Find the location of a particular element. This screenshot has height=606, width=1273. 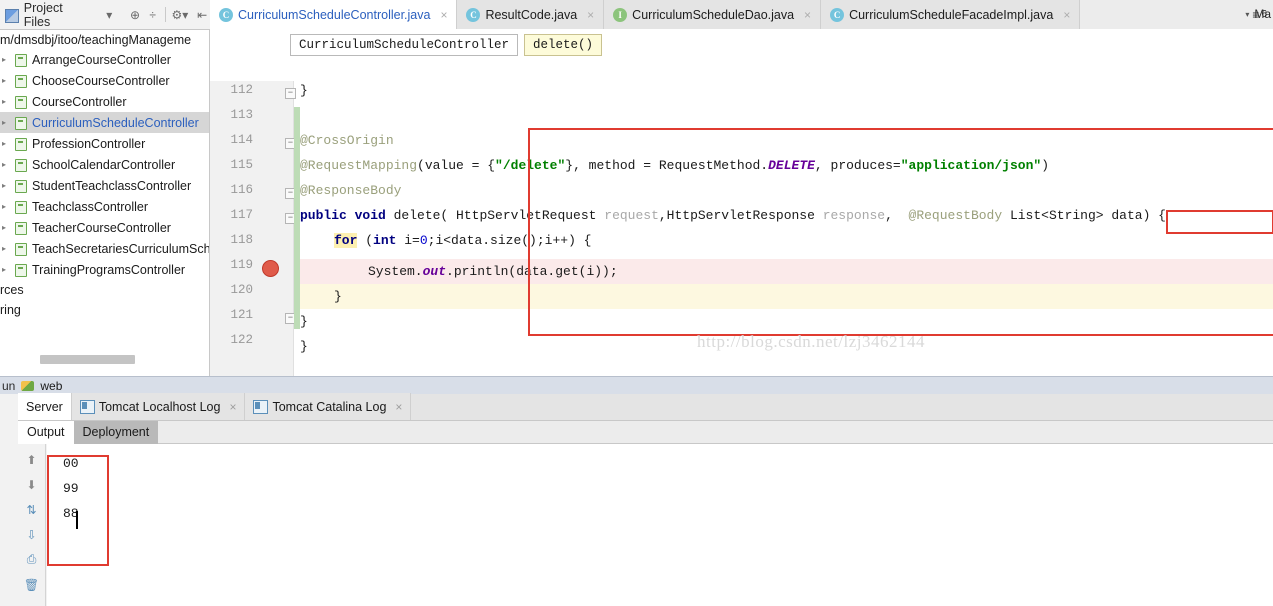

editor-tab-curriculumschedulefacadeimpl: C CurriculumScheduleFacadeImpl.java × is located at coordinates (951, 14).